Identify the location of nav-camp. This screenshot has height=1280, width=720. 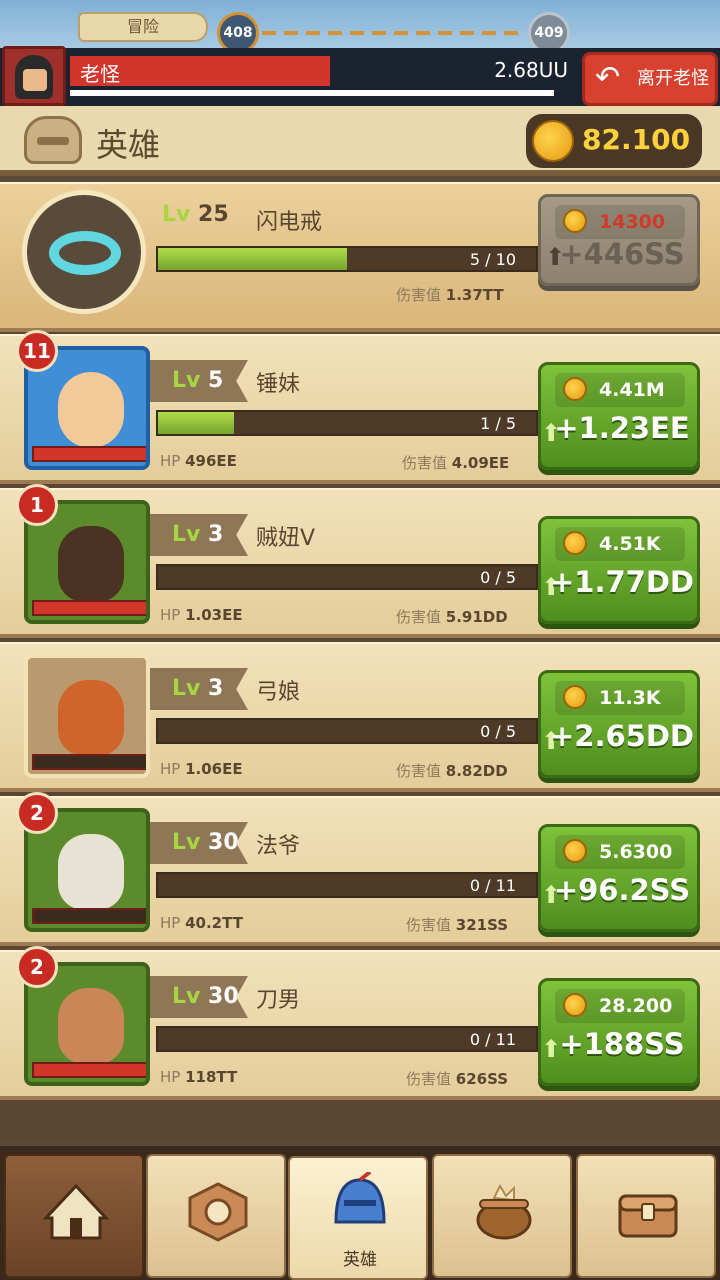
(74, 1216).